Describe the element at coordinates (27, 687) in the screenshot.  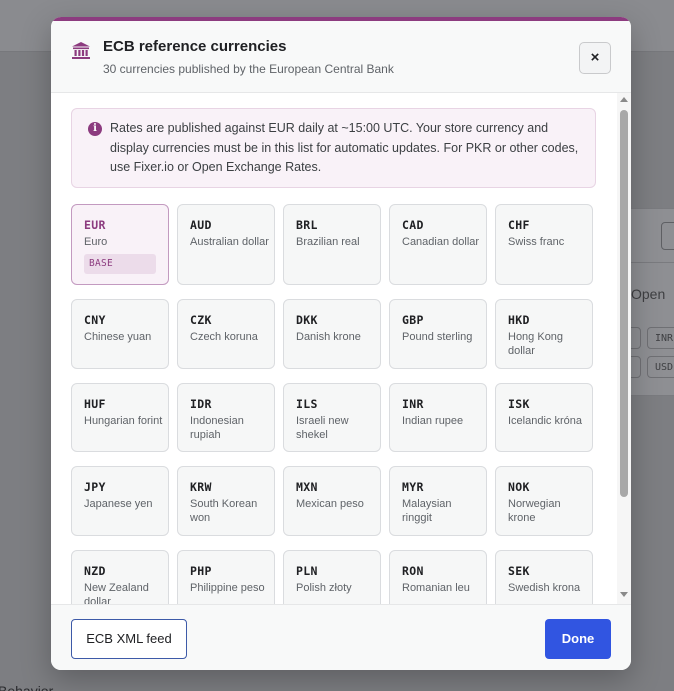
I see `background-bottom-text: Behavior` at that location.